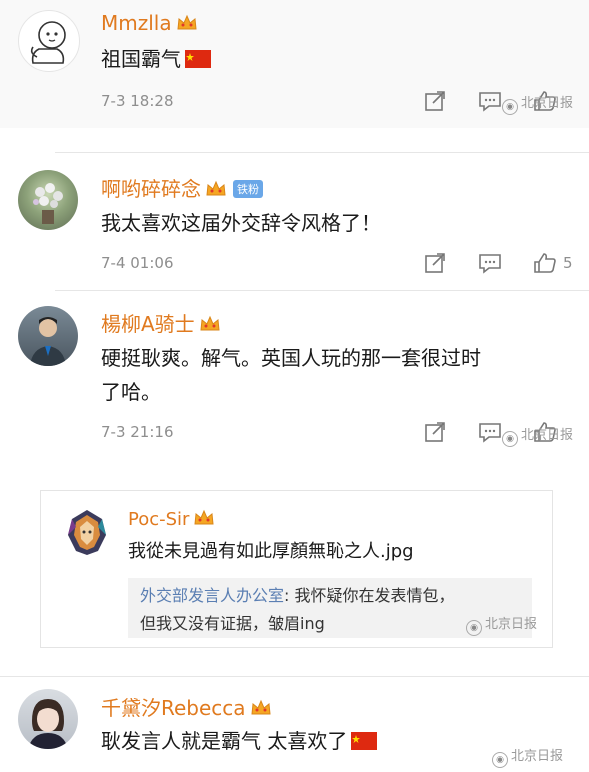  I want to click on quote-line: 我怀疑你在发表情包，, so click(372, 595).